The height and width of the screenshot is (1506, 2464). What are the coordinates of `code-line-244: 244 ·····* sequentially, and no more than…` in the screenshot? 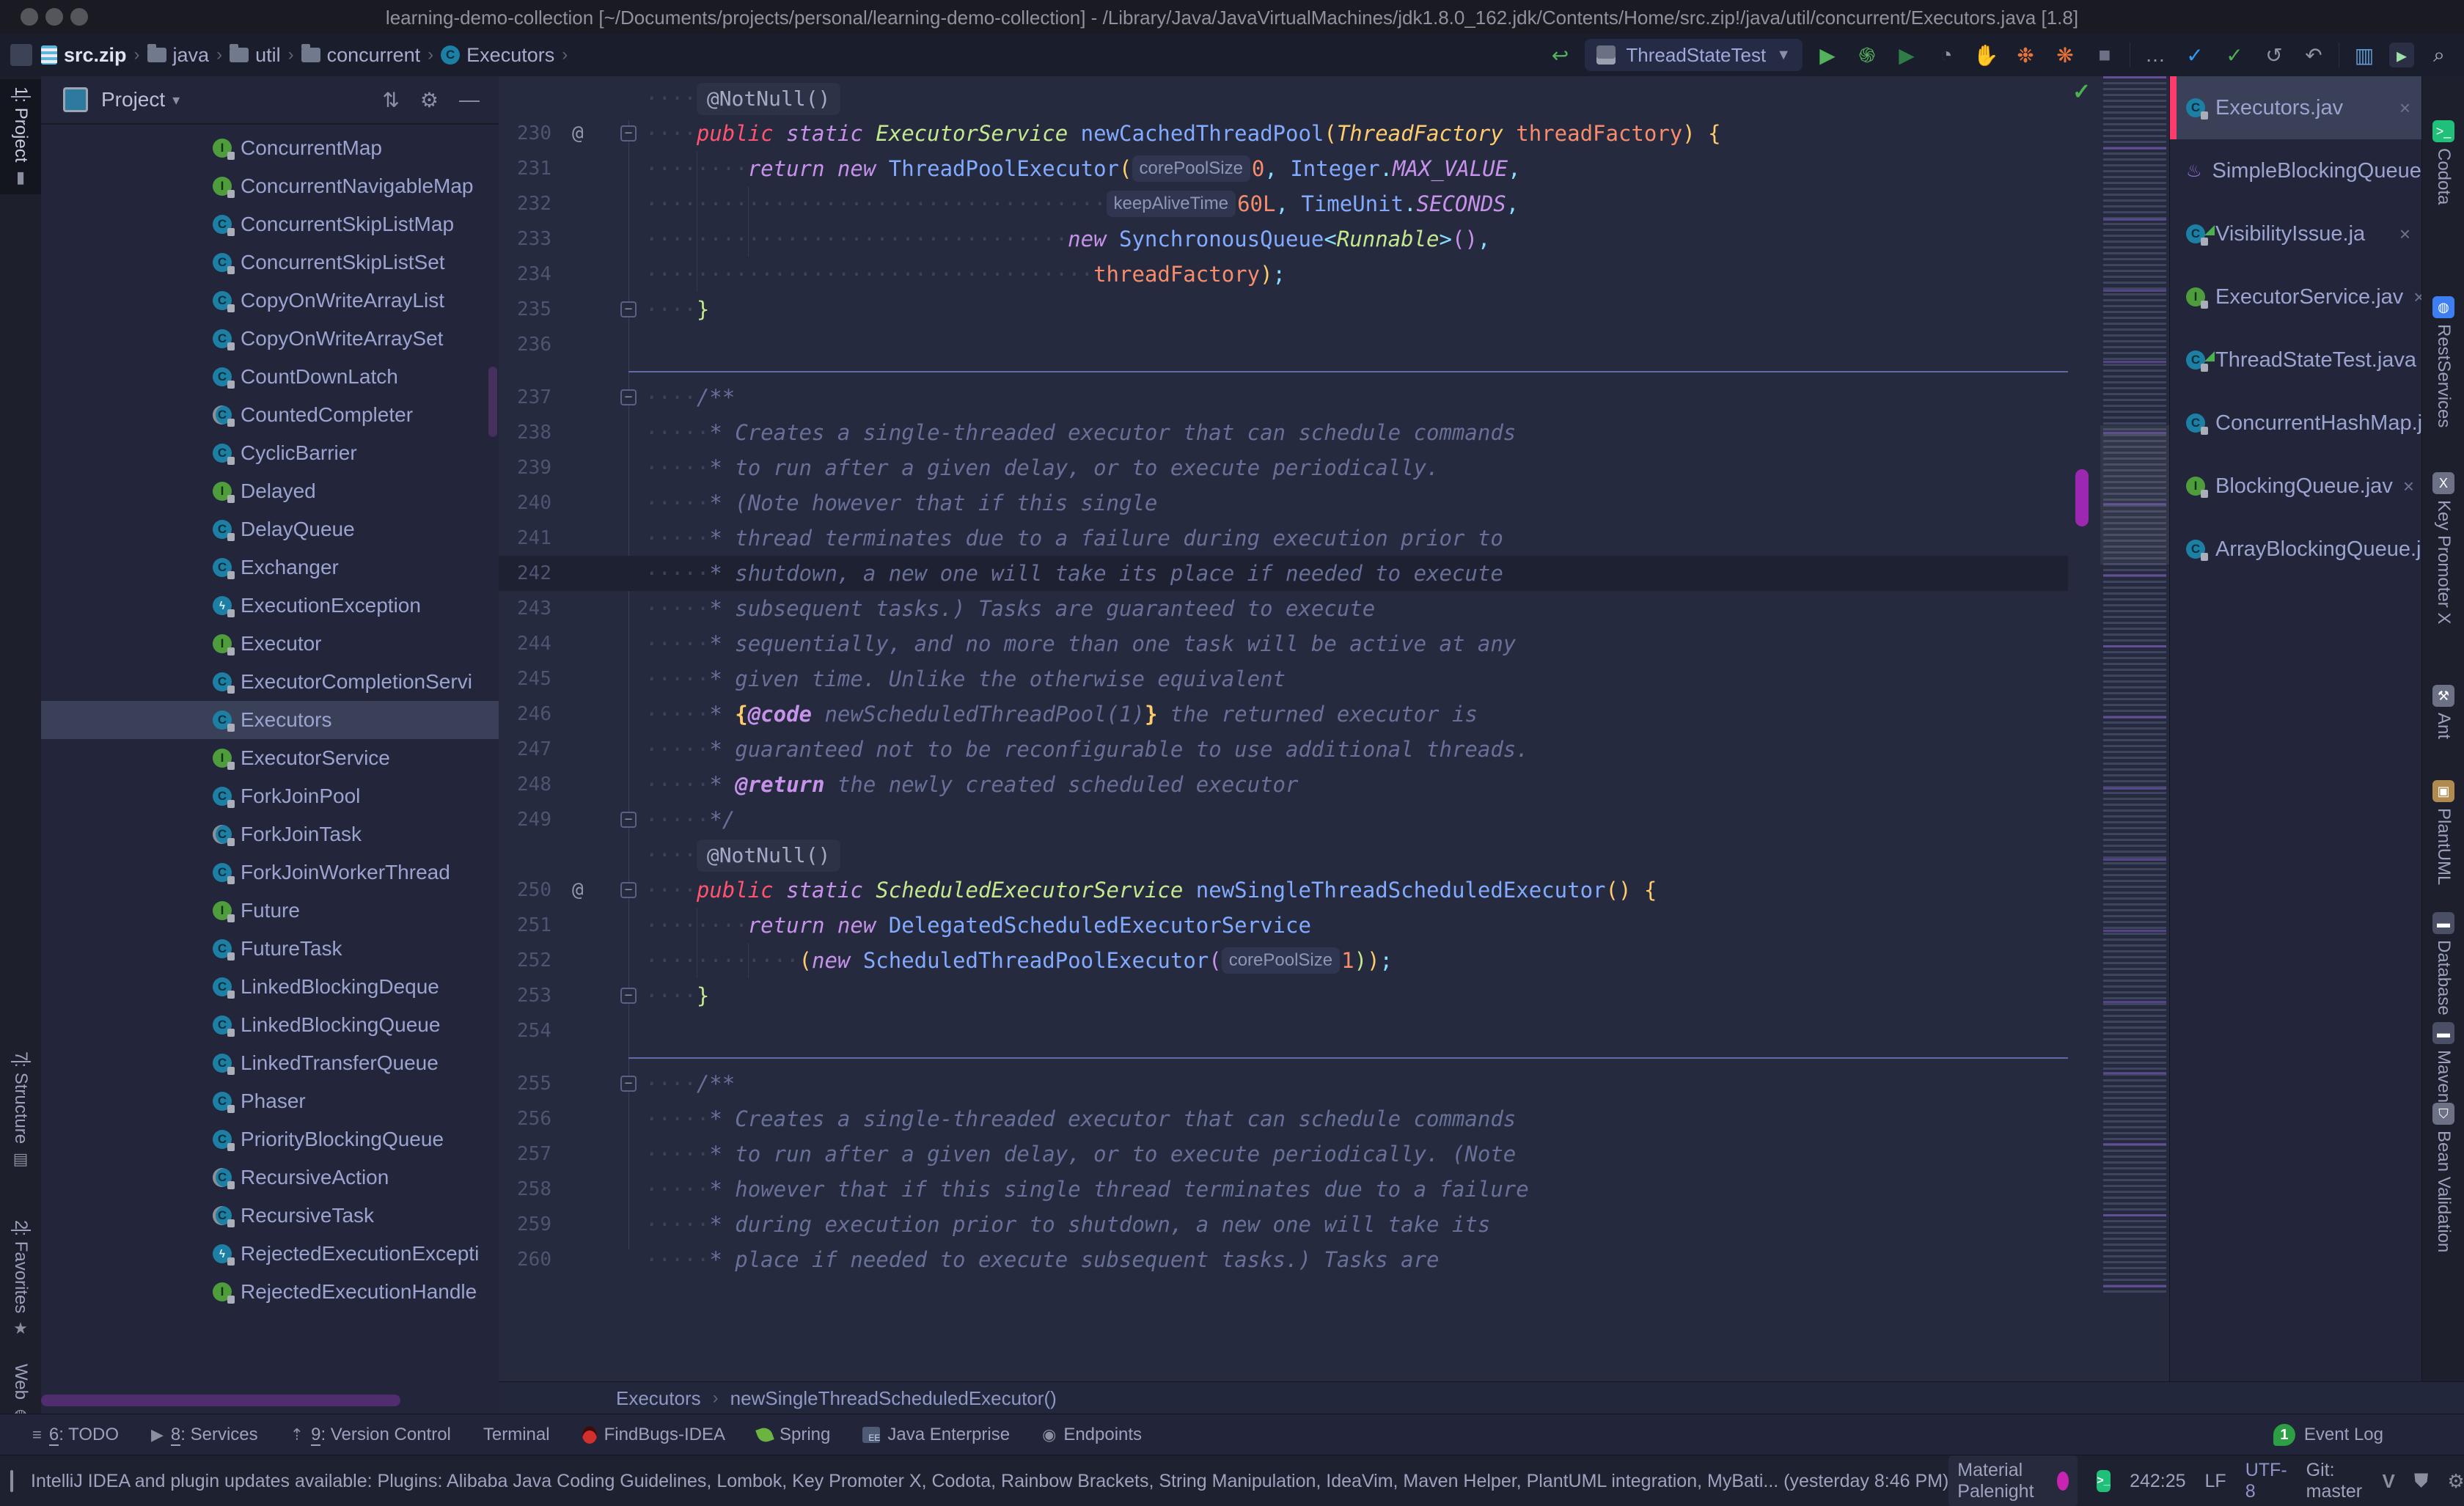 It's located at (1283, 643).